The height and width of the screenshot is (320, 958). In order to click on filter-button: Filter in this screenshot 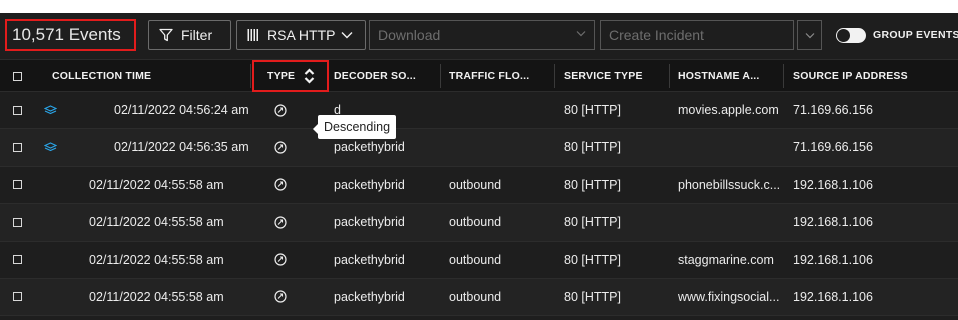, I will do `click(189, 35)`.